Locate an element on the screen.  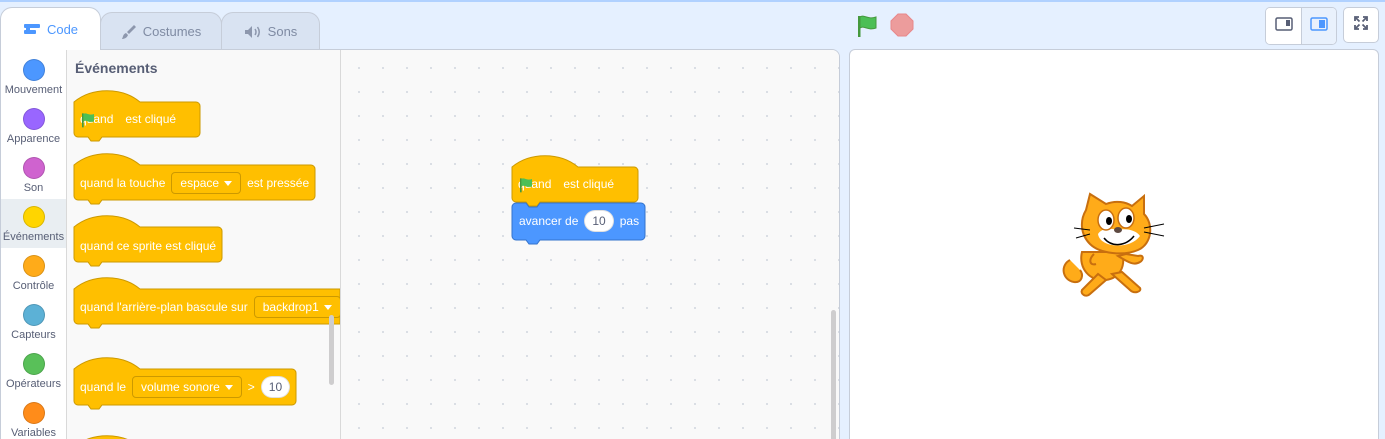
category-motion-dot is located at coordinates (33, 70).